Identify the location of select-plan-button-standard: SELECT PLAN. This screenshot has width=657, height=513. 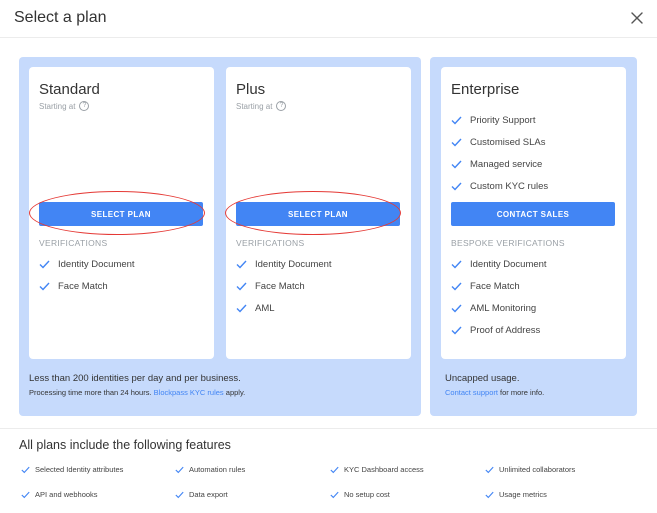
(121, 214).